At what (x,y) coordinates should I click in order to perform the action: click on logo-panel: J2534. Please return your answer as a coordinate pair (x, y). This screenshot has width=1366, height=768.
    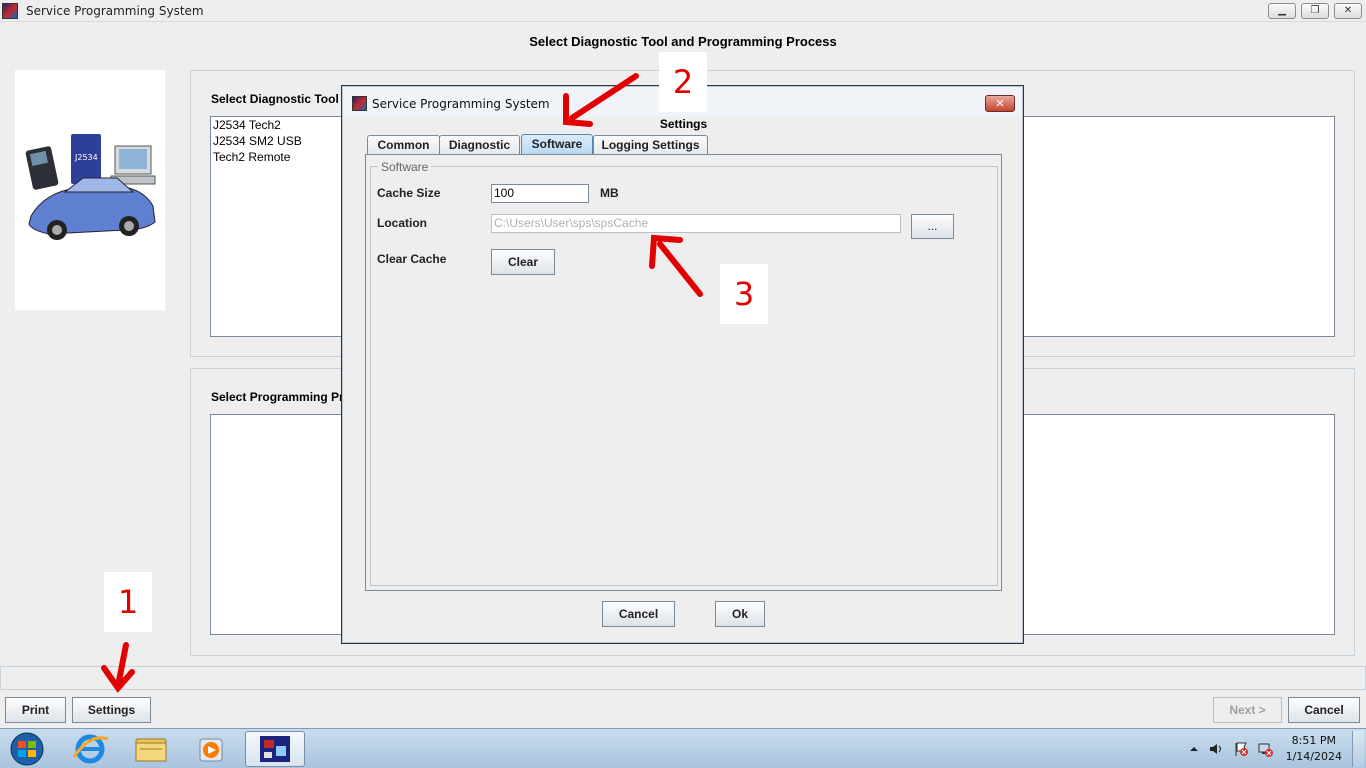
    Looking at the image, I should click on (90, 190).